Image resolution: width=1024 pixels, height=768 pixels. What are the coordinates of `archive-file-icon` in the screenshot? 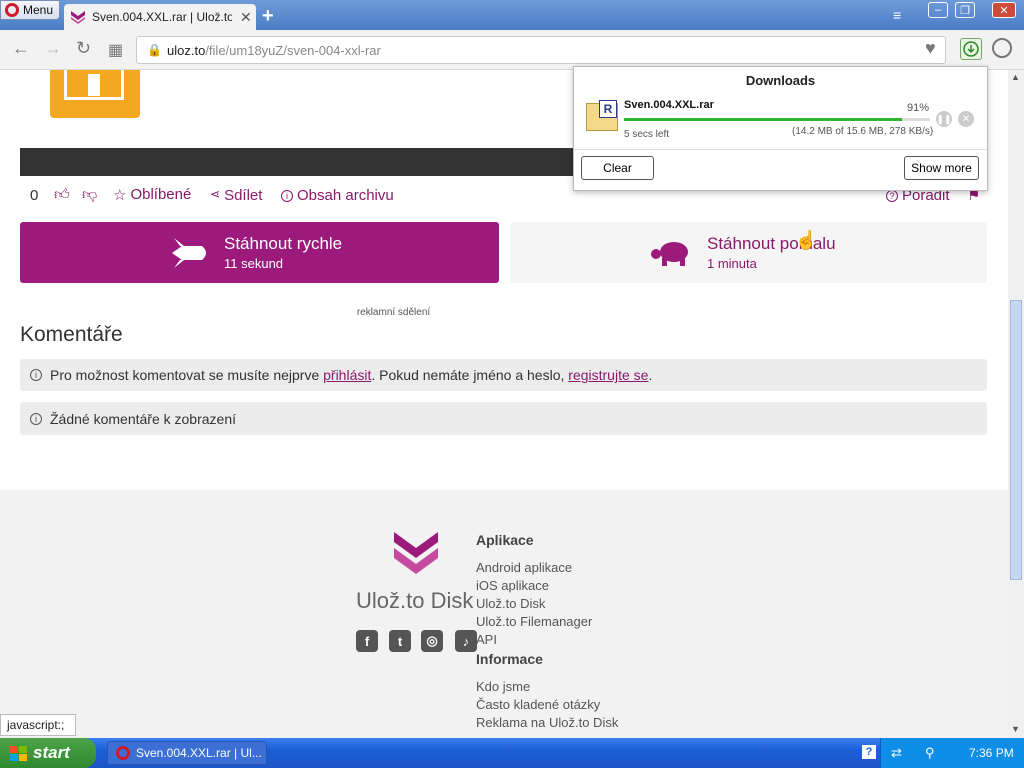 It's located at (95, 94).